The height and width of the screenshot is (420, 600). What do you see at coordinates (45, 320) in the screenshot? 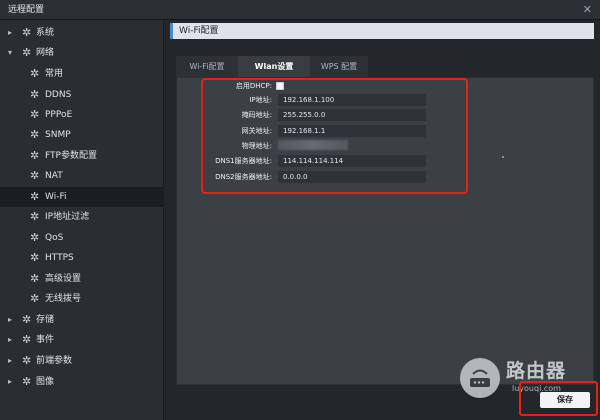
I see `sidebar-item-label: 存储` at bounding box center [45, 320].